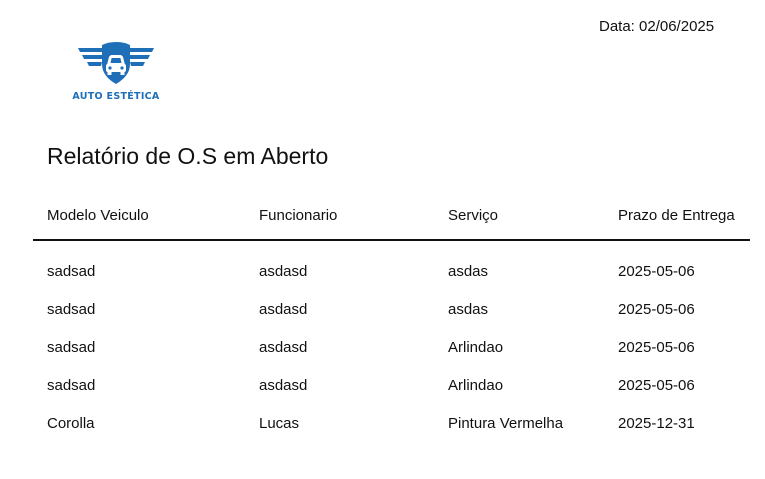 This screenshot has width=765, height=479. Describe the element at coordinates (116, 96) in the screenshot. I see `logo-text: AUTO ESTÉTICA` at that location.